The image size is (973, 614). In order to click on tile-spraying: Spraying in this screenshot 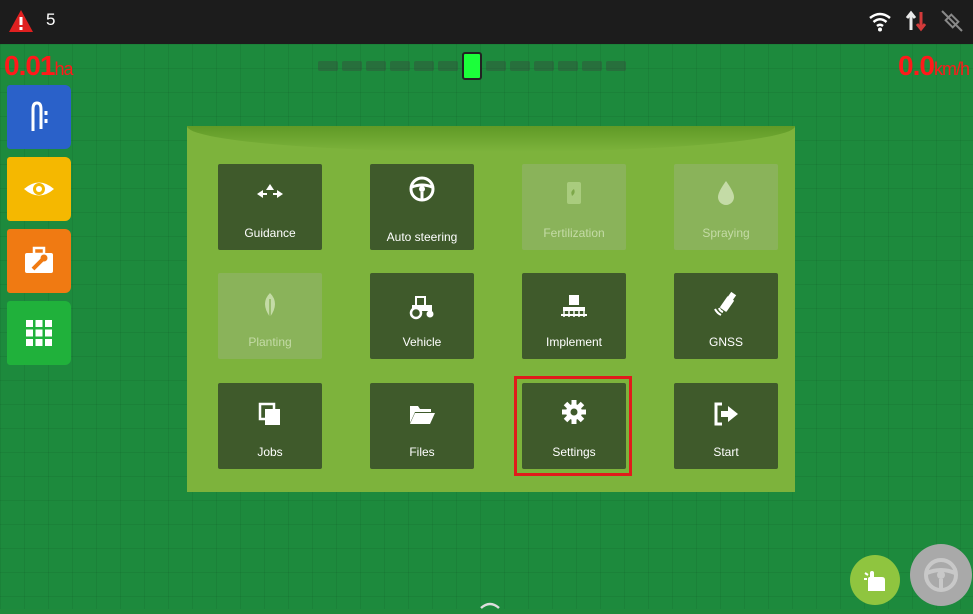, I will do `click(726, 207)`.